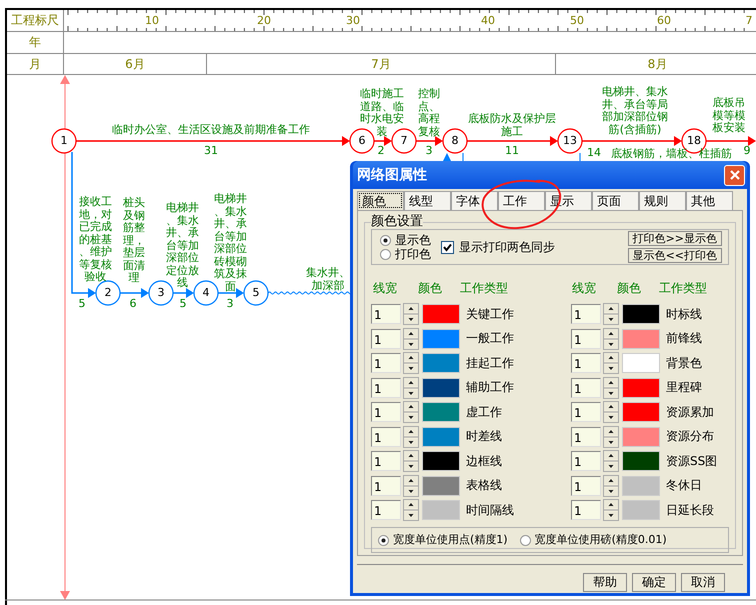 The height and width of the screenshot is (605, 756). What do you see at coordinates (593, 540) in the screenshot?
I see `radio-option: 宽度单位使用磅(精度0.01)` at bounding box center [593, 540].